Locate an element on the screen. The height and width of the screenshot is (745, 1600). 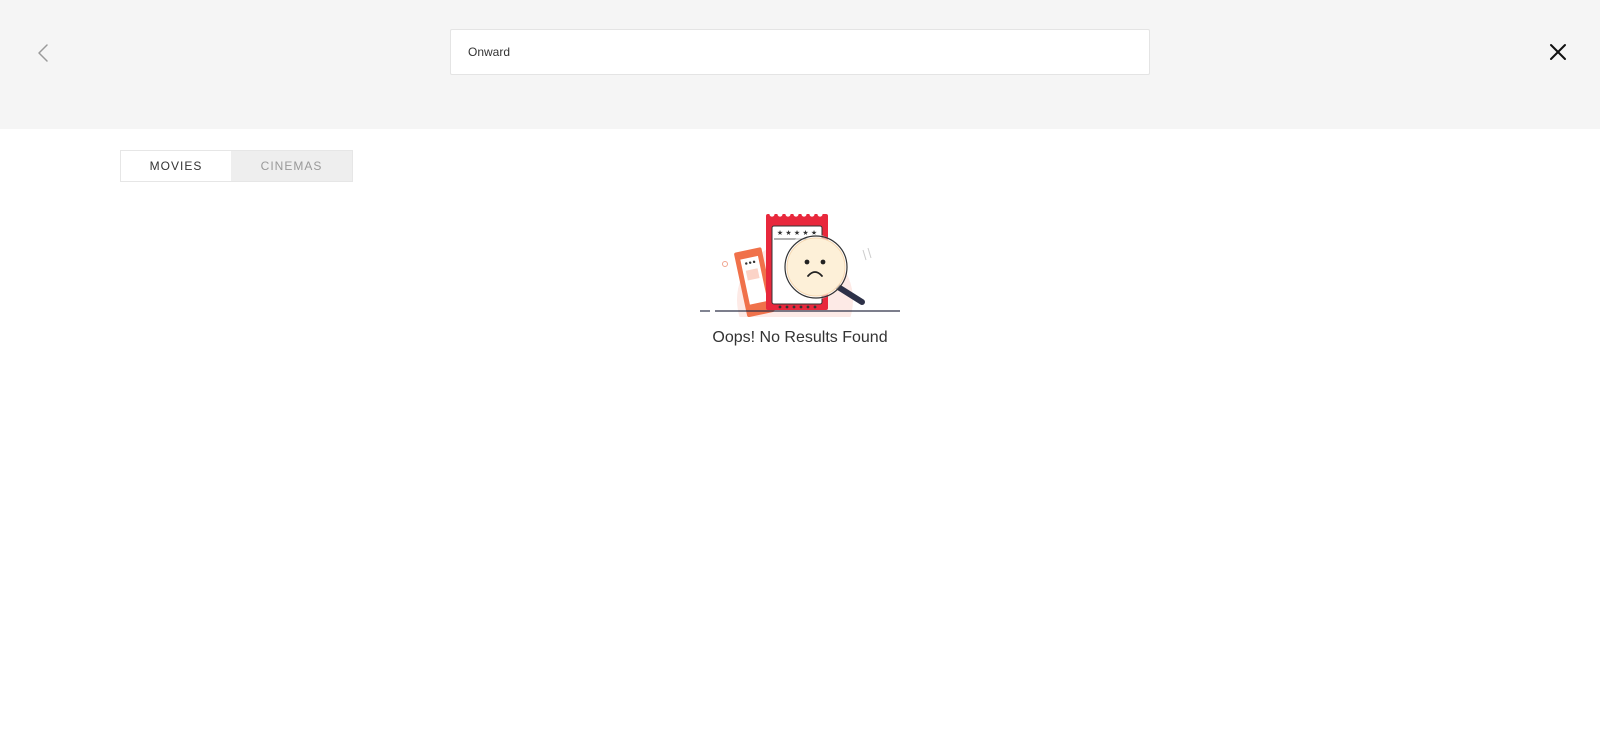
close-icon is located at coordinates (1558, 52).